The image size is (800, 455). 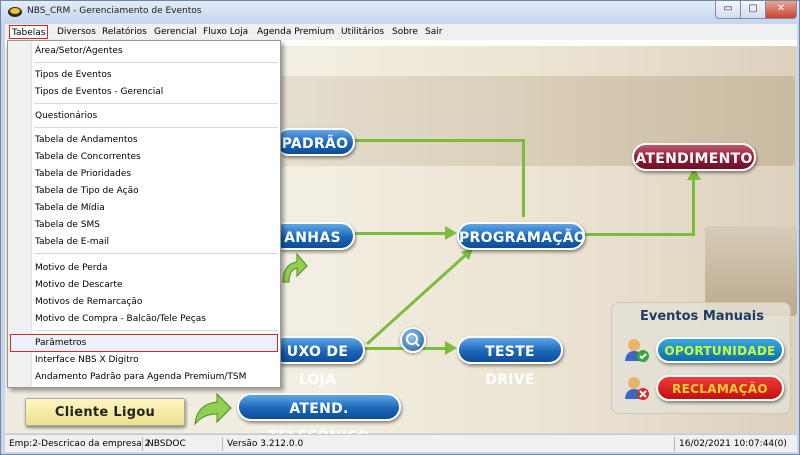 What do you see at coordinates (702, 316) in the screenshot?
I see `eventos-manuais-title: Eventos Manuais` at bounding box center [702, 316].